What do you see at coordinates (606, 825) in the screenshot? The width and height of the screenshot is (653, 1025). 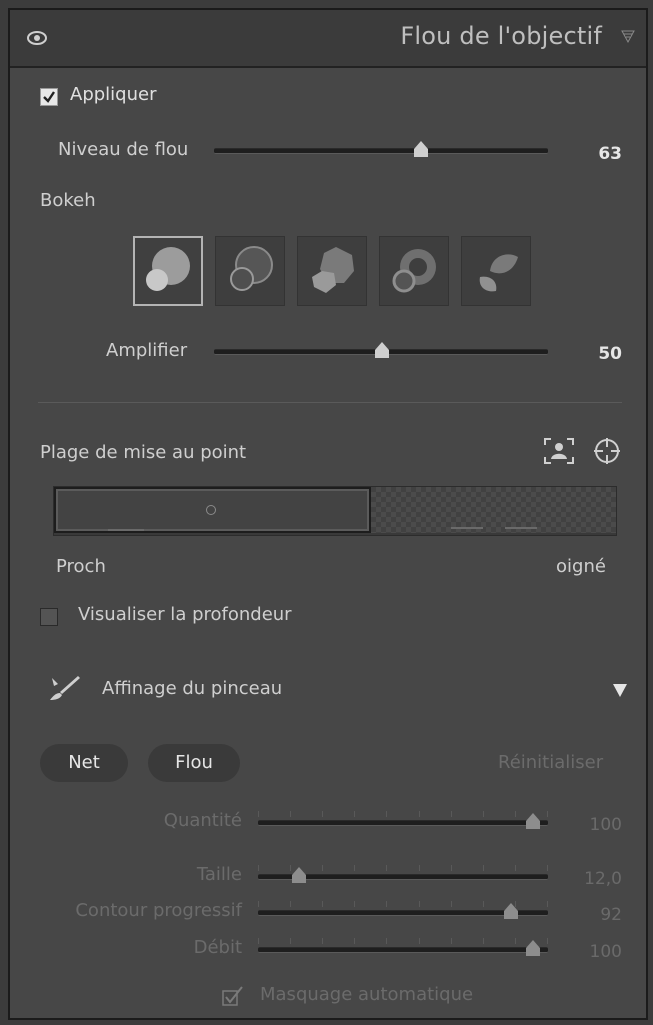 I see `quantity-value: 100` at bounding box center [606, 825].